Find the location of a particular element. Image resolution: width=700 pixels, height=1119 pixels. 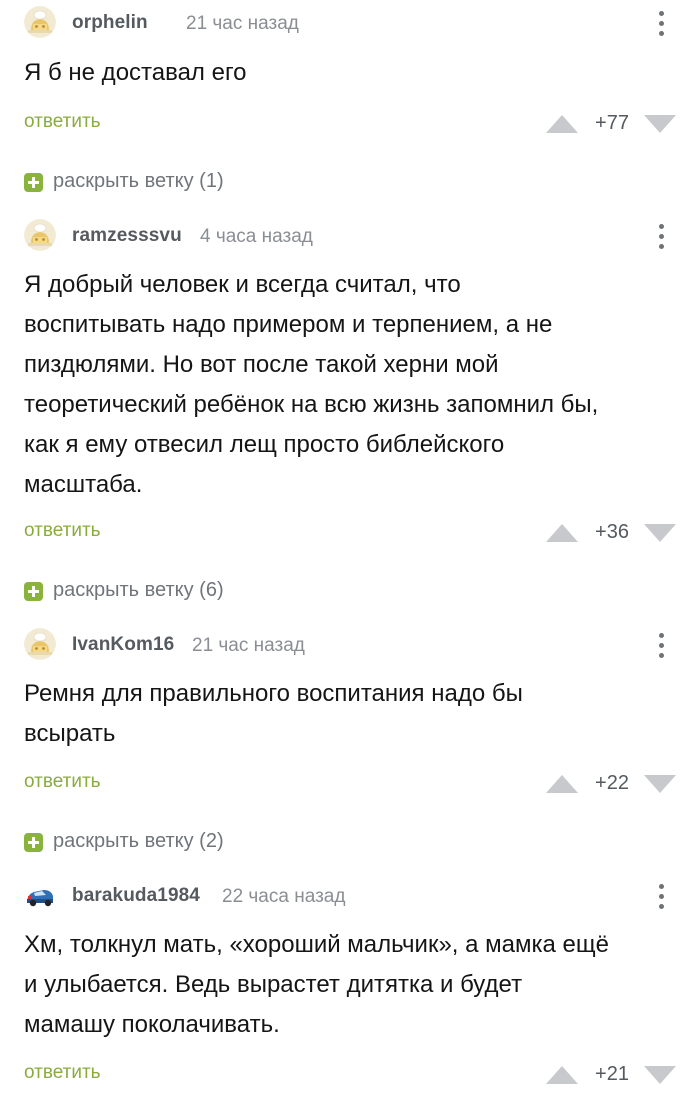

vote-controls: +21 is located at coordinates (611, 1075).